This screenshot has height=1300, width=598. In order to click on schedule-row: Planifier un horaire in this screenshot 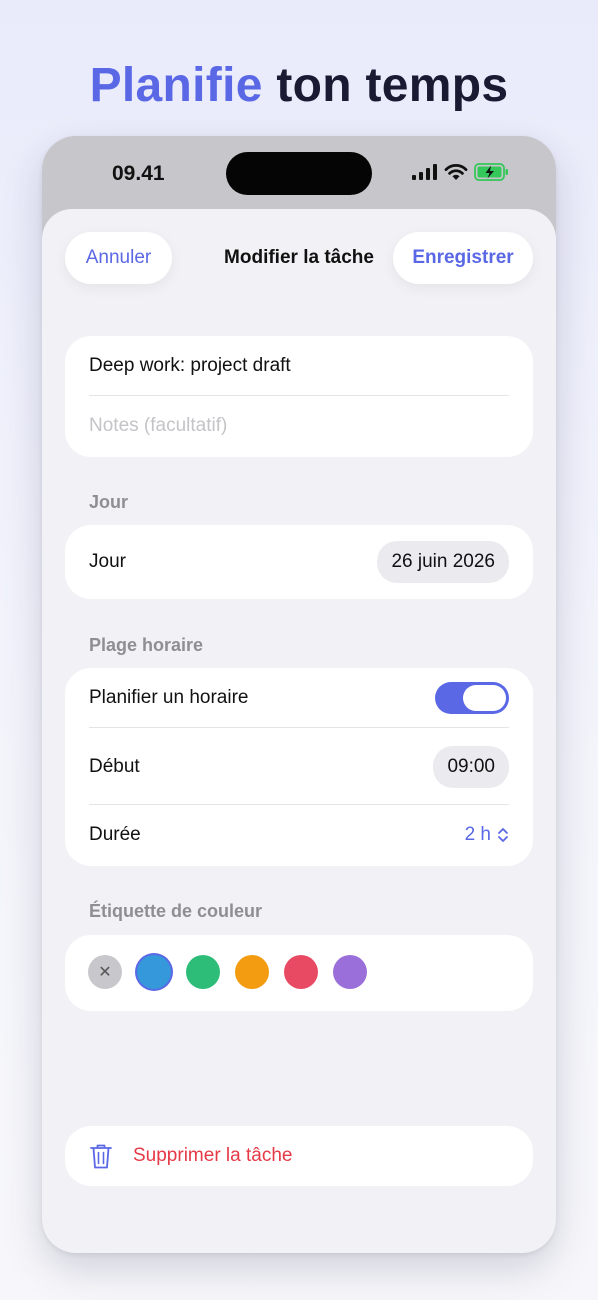, I will do `click(299, 698)`.